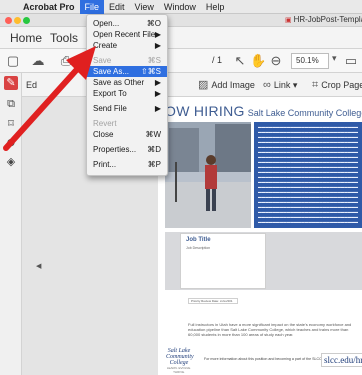 The height and width of the screenshot is (375, 362). I want to click on document-title-text: HR-JobPost-Template2017.p, so click(327, 19).